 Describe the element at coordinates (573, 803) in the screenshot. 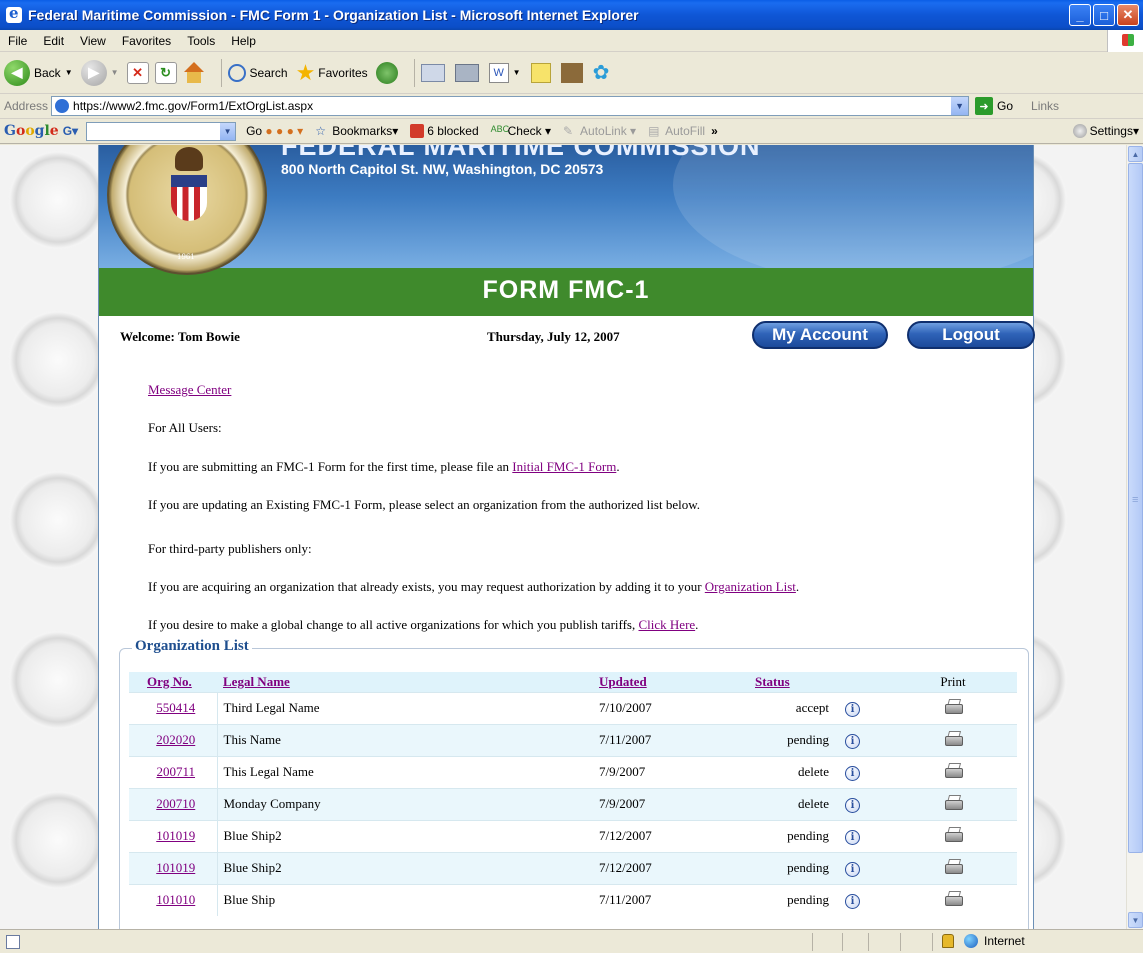

I see `table-row: 200710 Monday Company 7/9/2007 delete i` at that location.